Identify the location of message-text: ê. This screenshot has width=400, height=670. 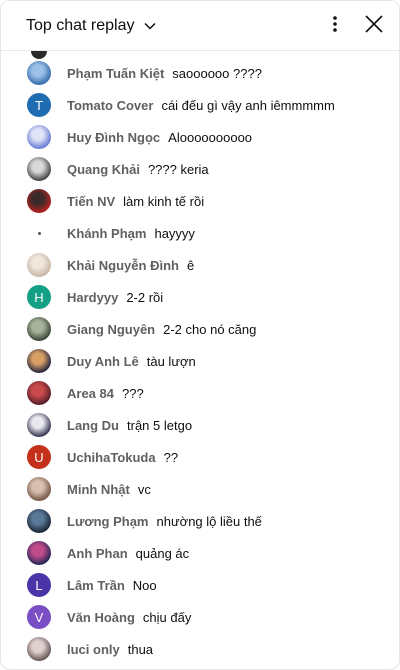
(190, 265).